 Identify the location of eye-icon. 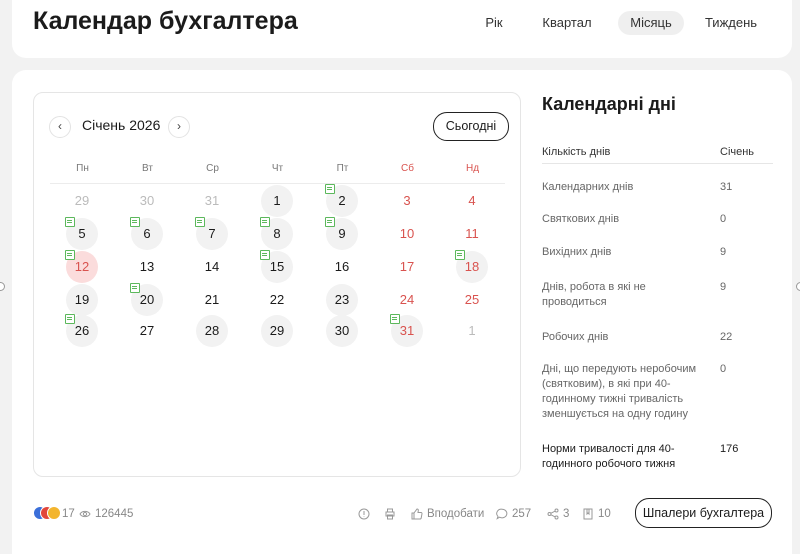
(85, 514).